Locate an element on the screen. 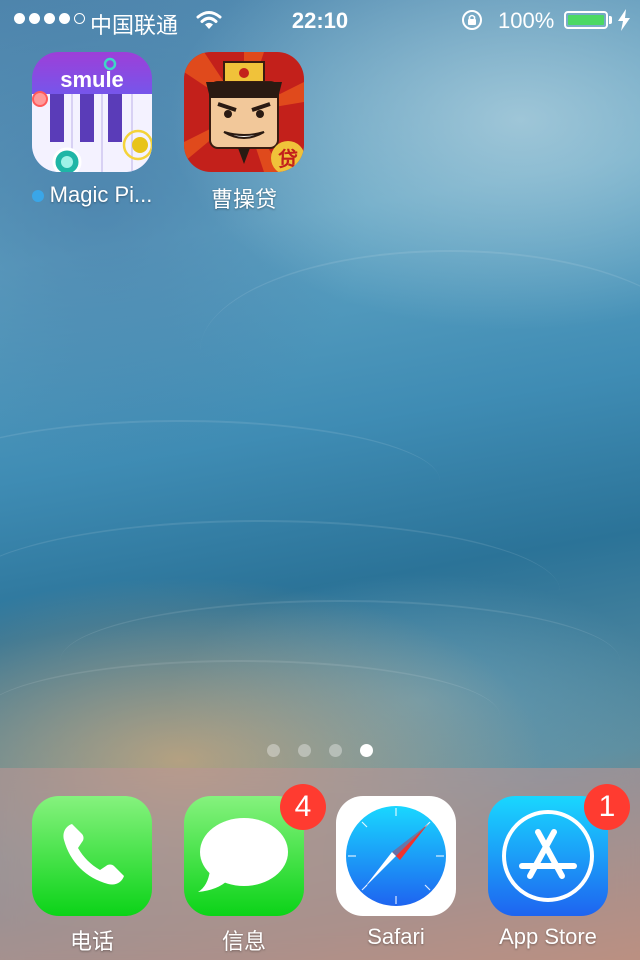 This screenshot has height=960, width=640. svg-text: smule is located at coordinates (92, 79).